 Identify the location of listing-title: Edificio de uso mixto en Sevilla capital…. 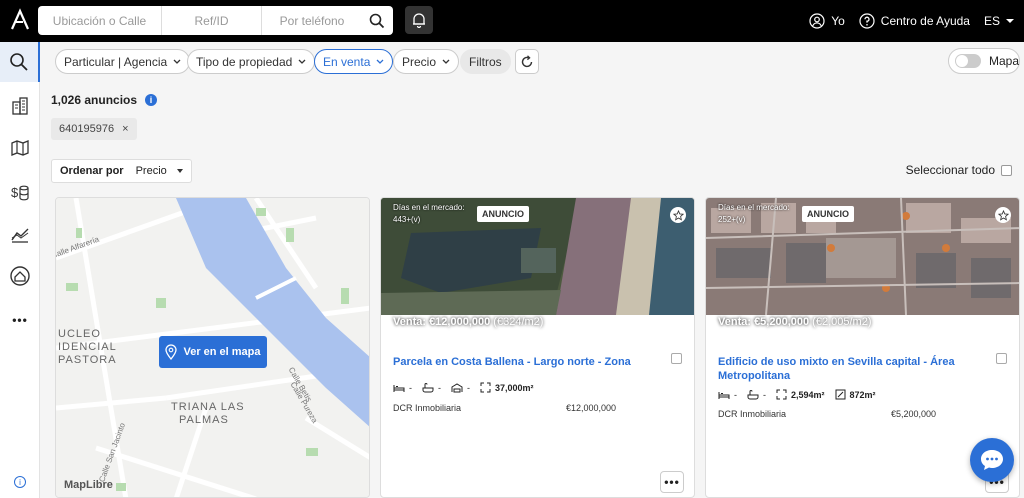
(850, 369).